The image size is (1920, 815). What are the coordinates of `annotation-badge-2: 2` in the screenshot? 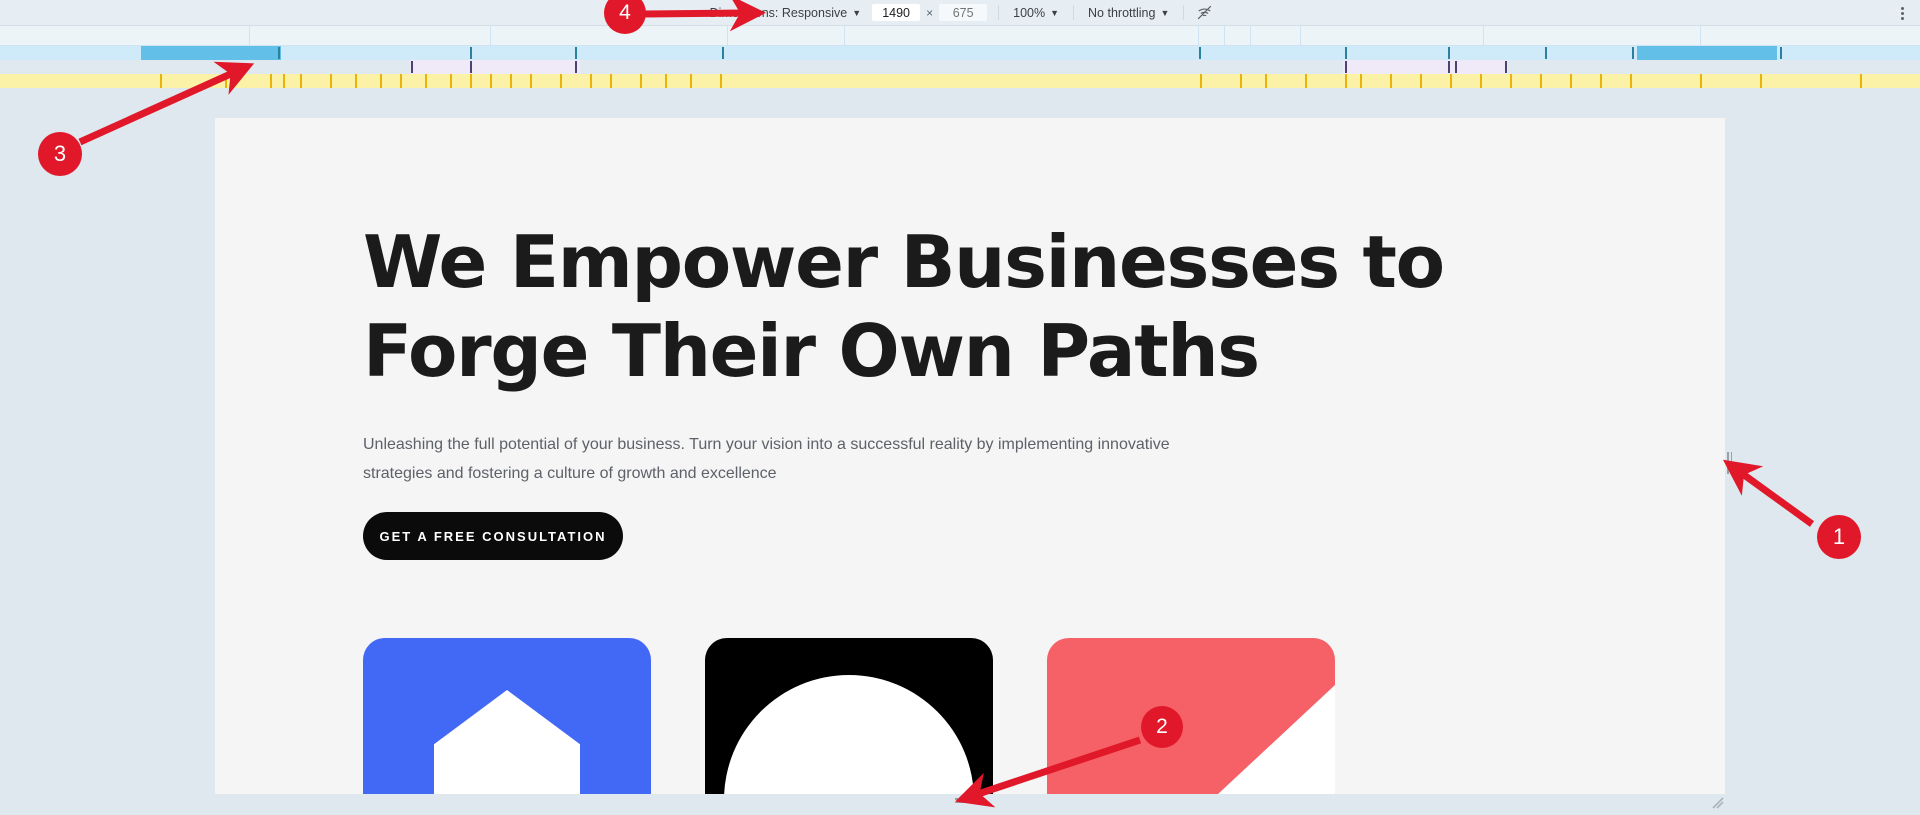 It's located at (1162, 727).